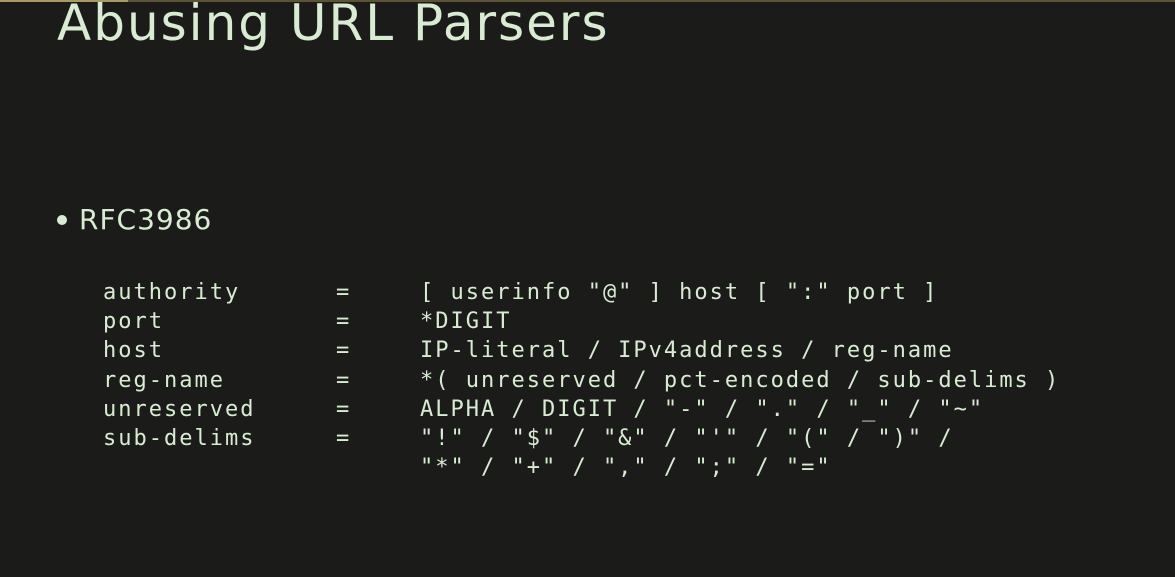 The image size is (1175, 577). What do you see at coordinates (581, 321) in the screenshot?
I see `grammar-rule: port = *DIGIT` at bounding box center [581, 321].